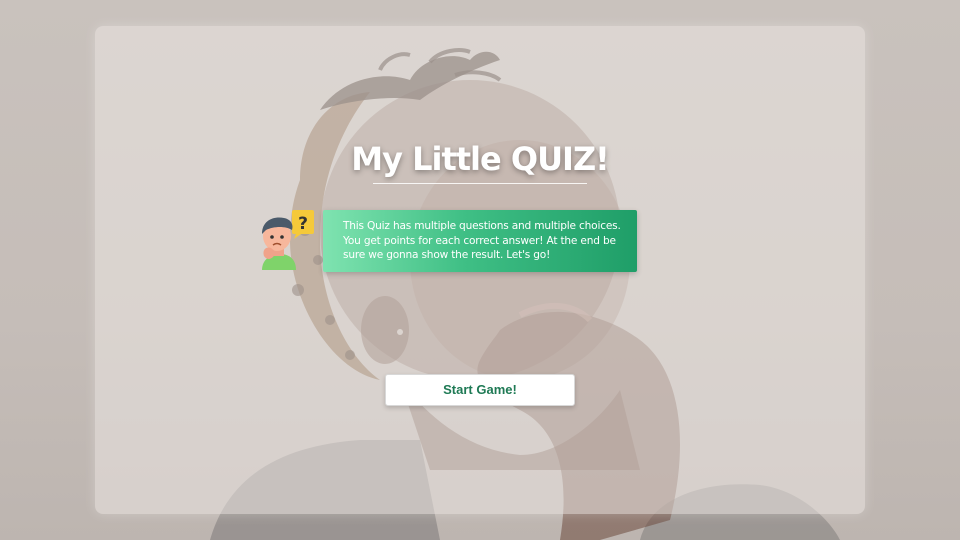  What do you see at coordinates (480, 183) in the screenshot?
I see `title-underline` at bounding box center [480, 183].